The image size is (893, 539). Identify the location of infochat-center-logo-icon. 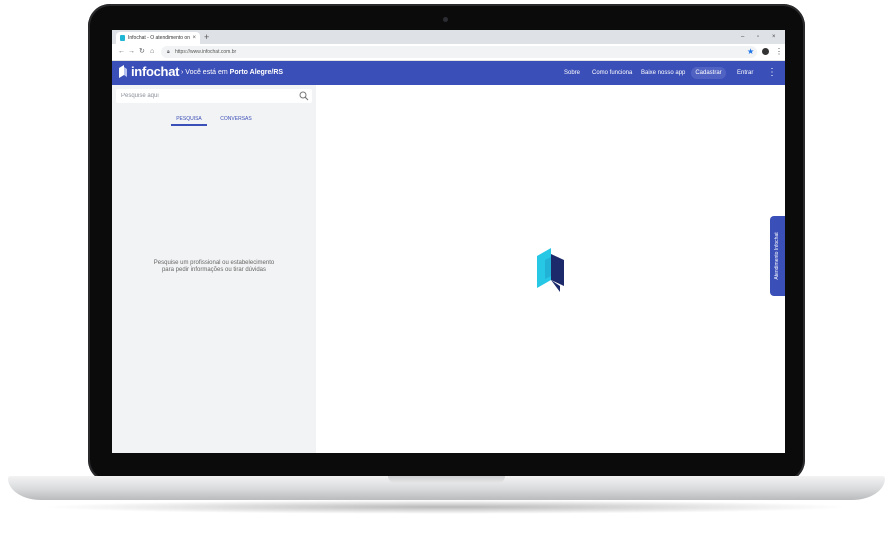
(550, 270).